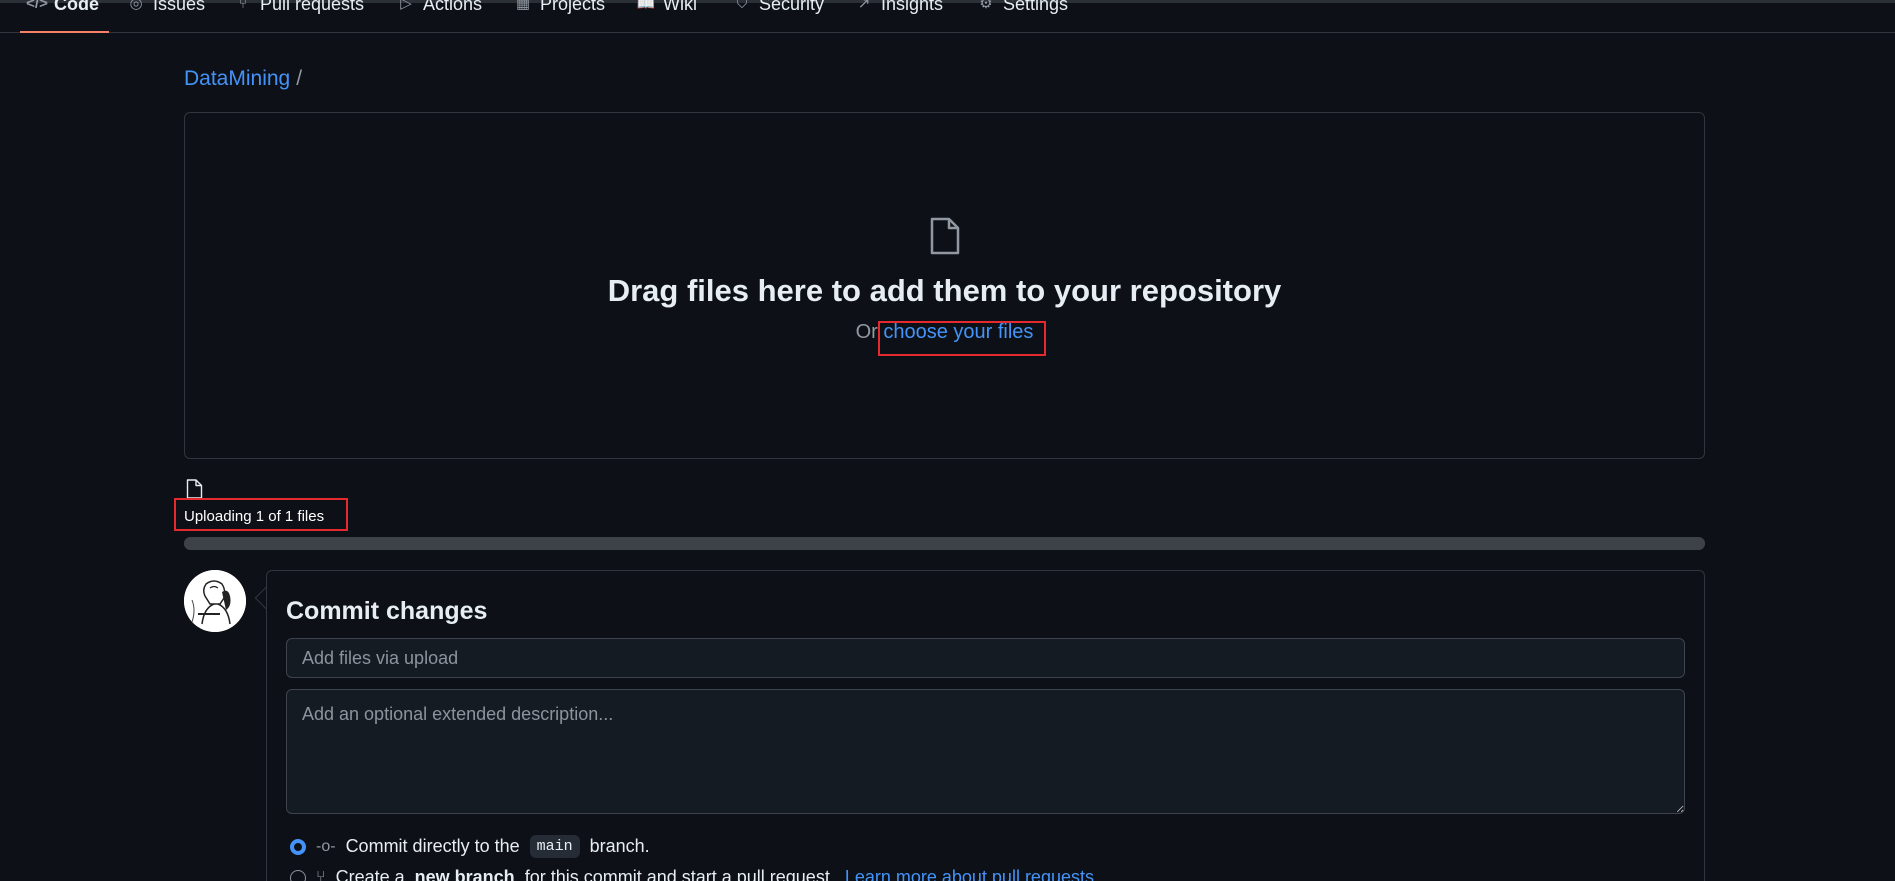 This screenshot has height=881, width=1895. What do you see at coordinates (243, 6) in the screenshot?
I see `pull-request-icon: ⑂` at bounding box center [243, 6].